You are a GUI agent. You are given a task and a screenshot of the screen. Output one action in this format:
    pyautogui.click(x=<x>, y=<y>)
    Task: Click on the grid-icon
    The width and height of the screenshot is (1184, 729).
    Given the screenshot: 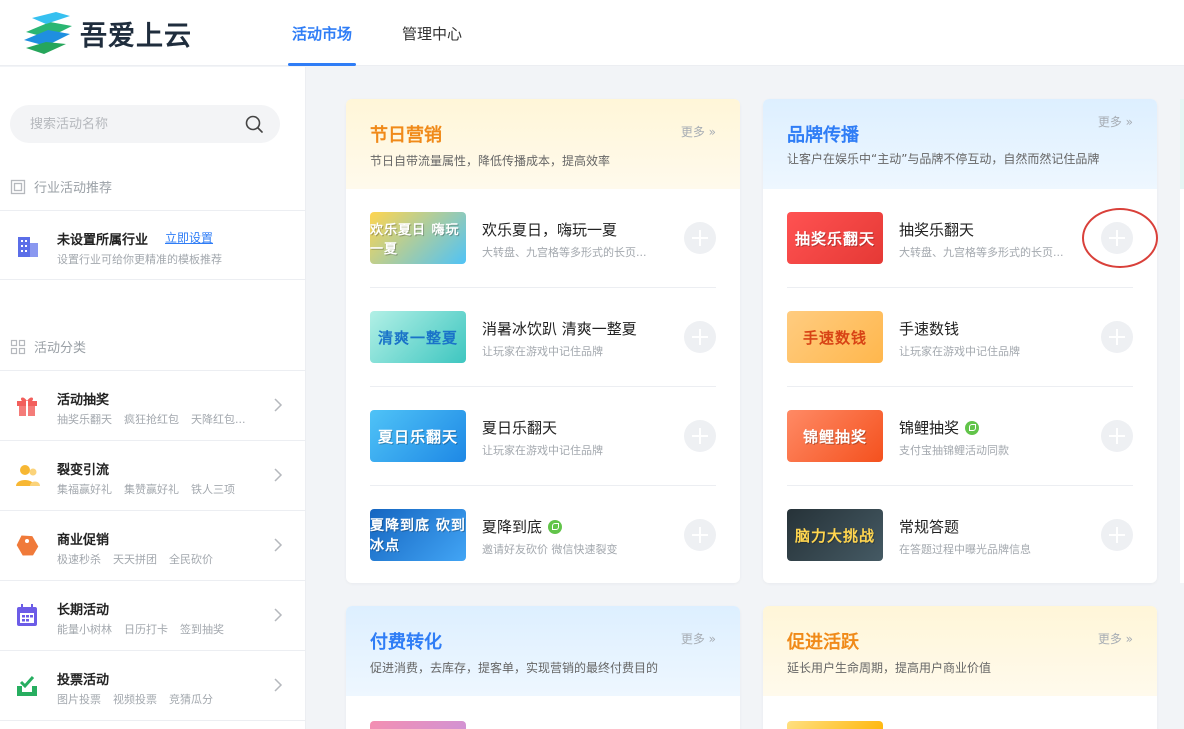 What is the action you would take?
    pyautogui.click(x=18, y=346)
    